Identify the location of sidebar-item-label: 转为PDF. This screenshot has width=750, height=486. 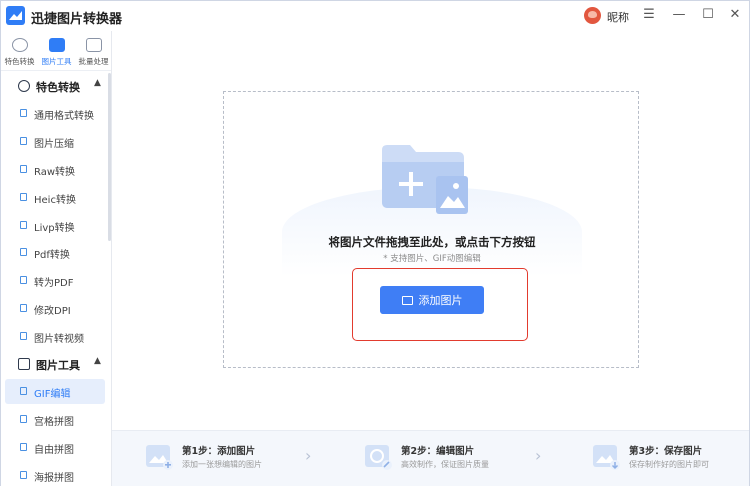
(54, 283).